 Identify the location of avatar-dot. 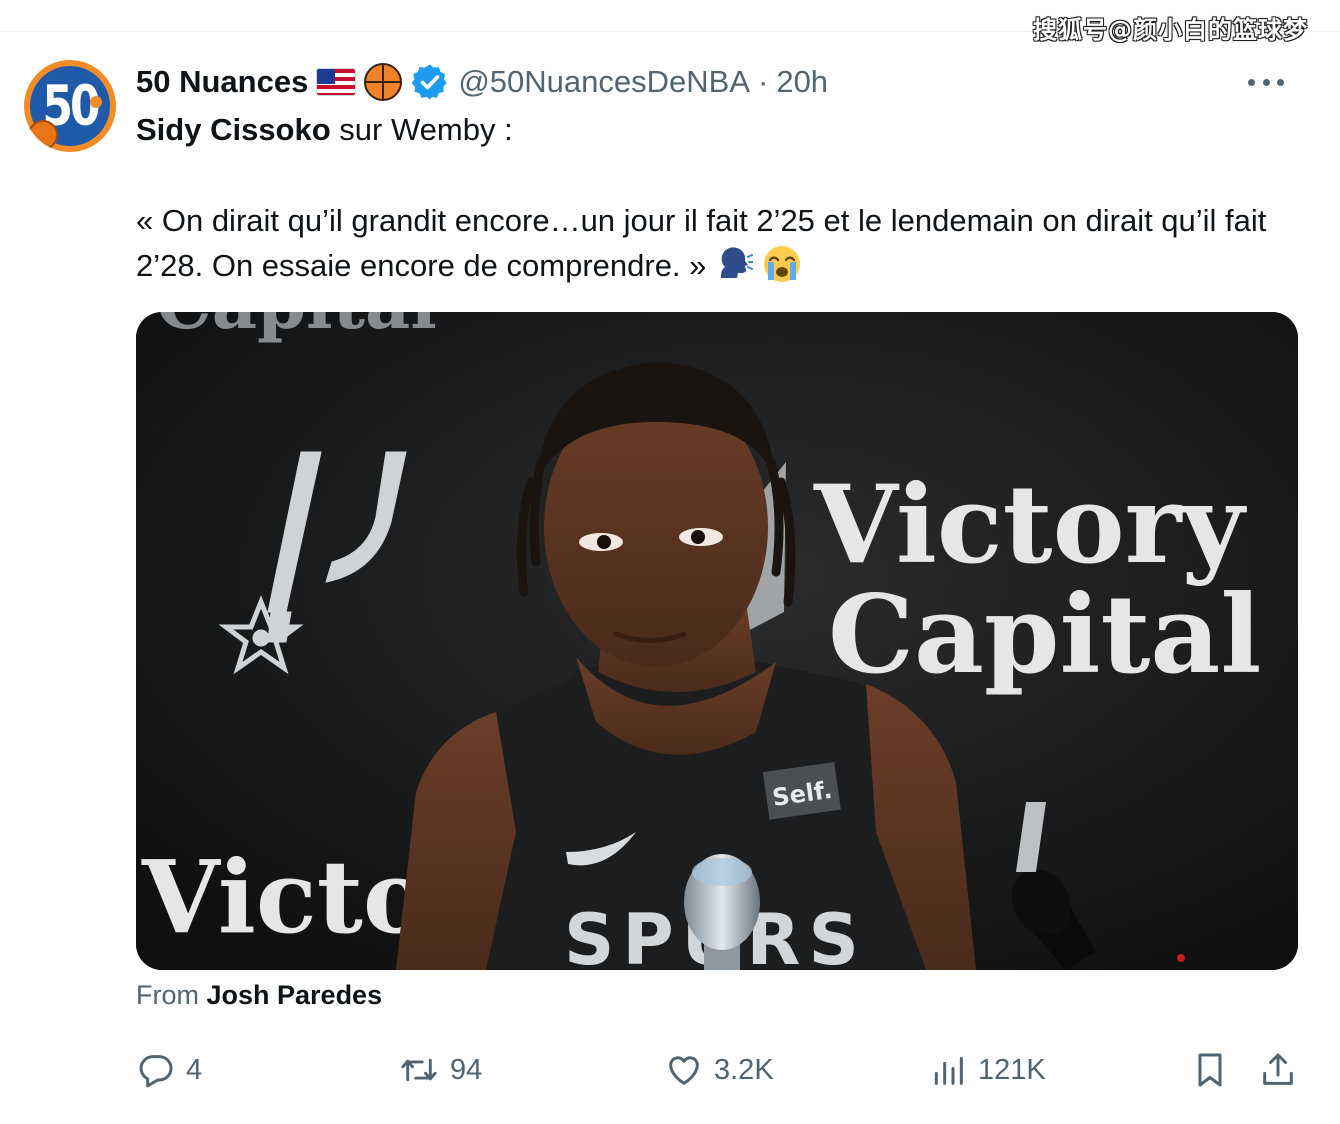
(96, 102).